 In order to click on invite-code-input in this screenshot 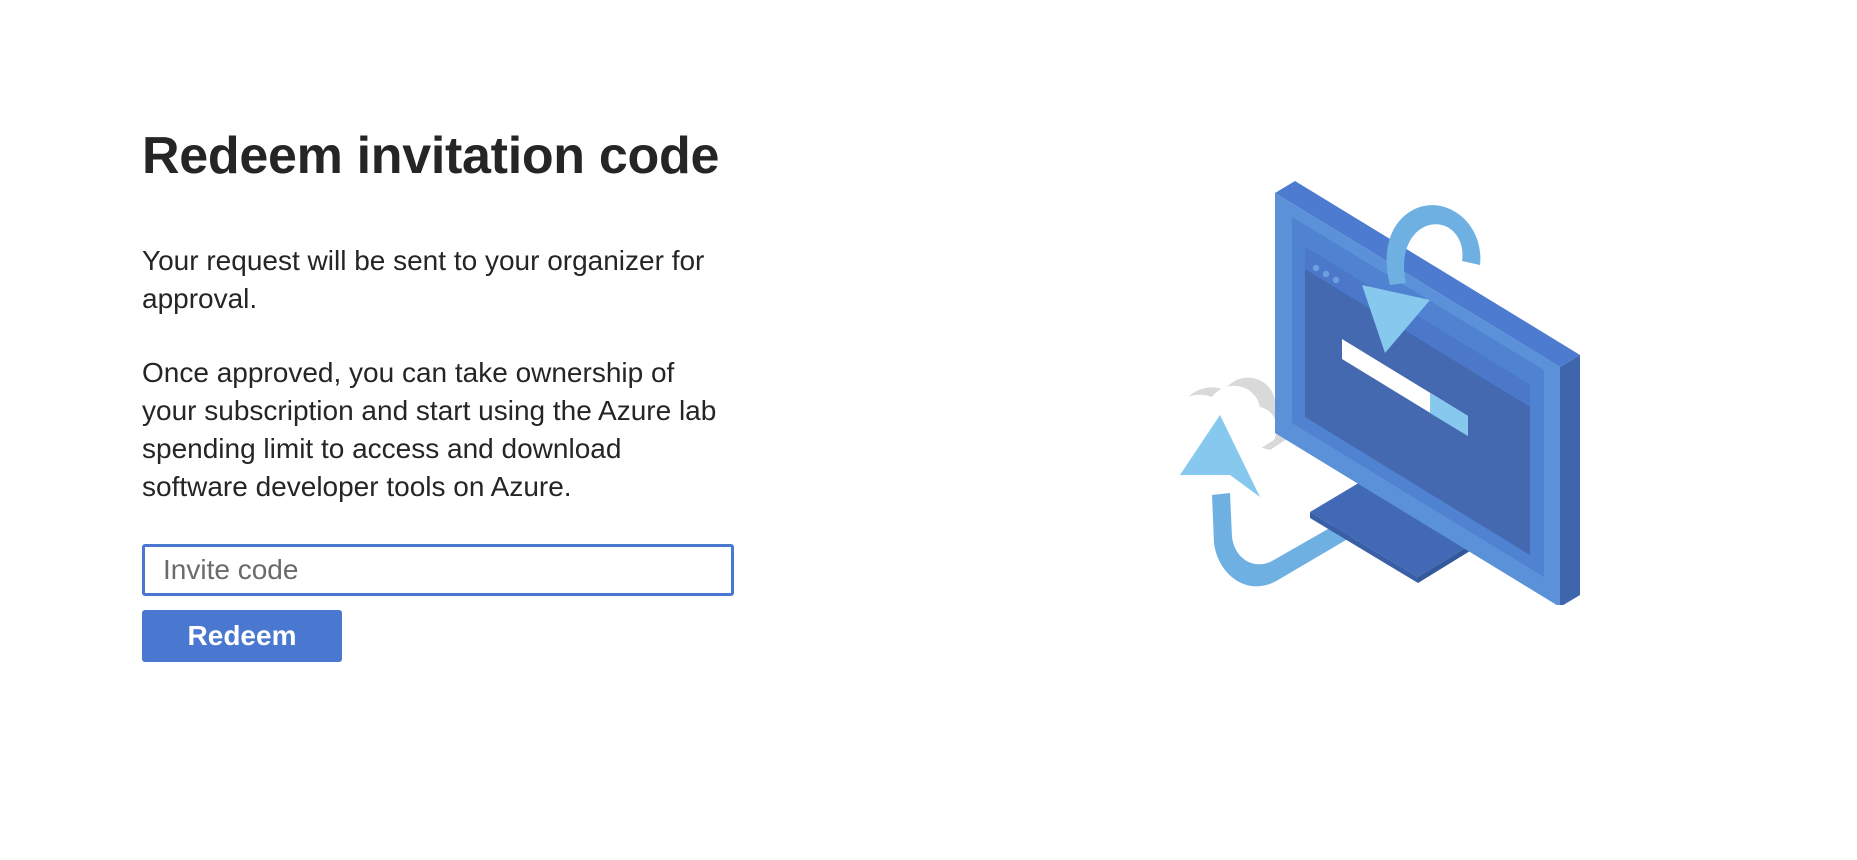, I will do `click(438, 570)`.